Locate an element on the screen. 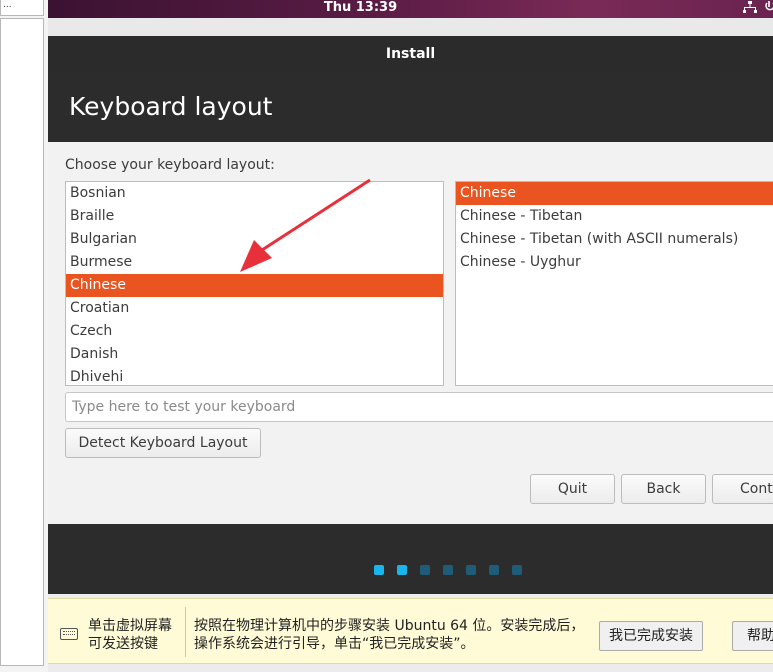 The image size is (773, 672). layout-item: Dhivehi is located at coordinates (254, 375).